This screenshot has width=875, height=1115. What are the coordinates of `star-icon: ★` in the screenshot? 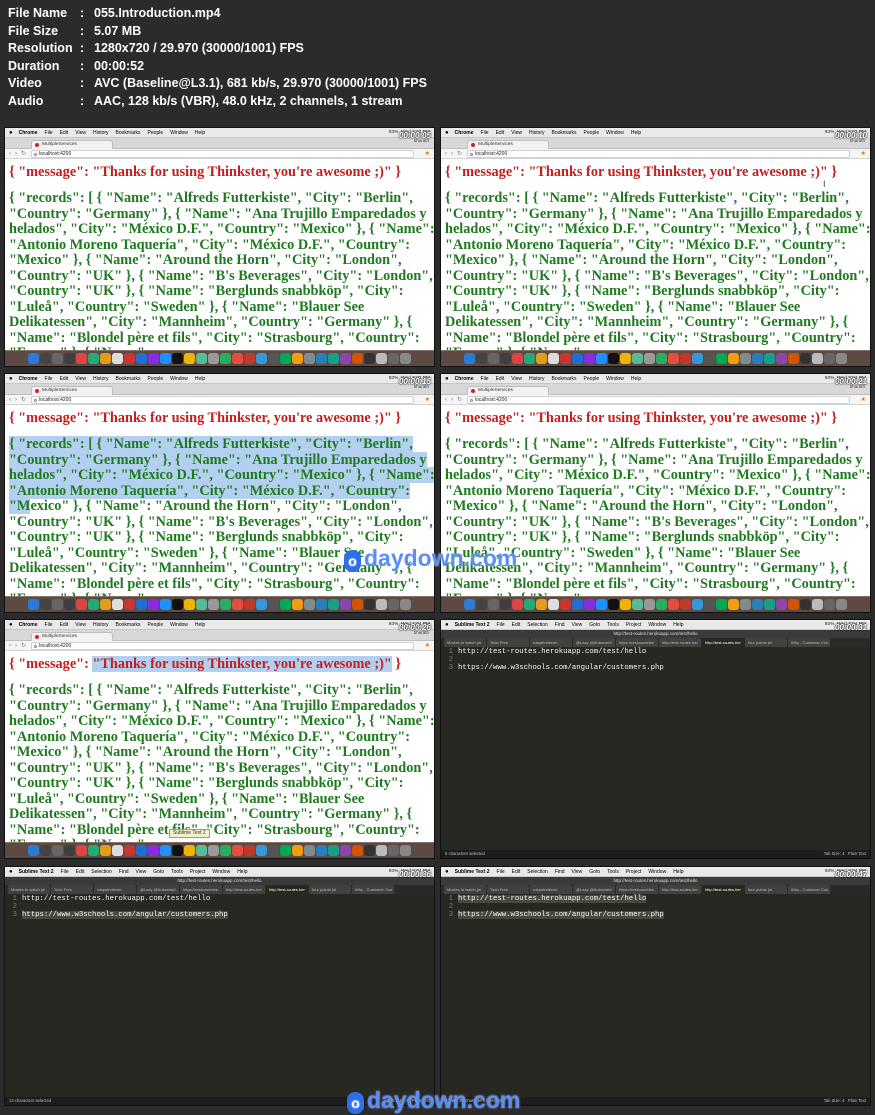 It's located at (863, 400).